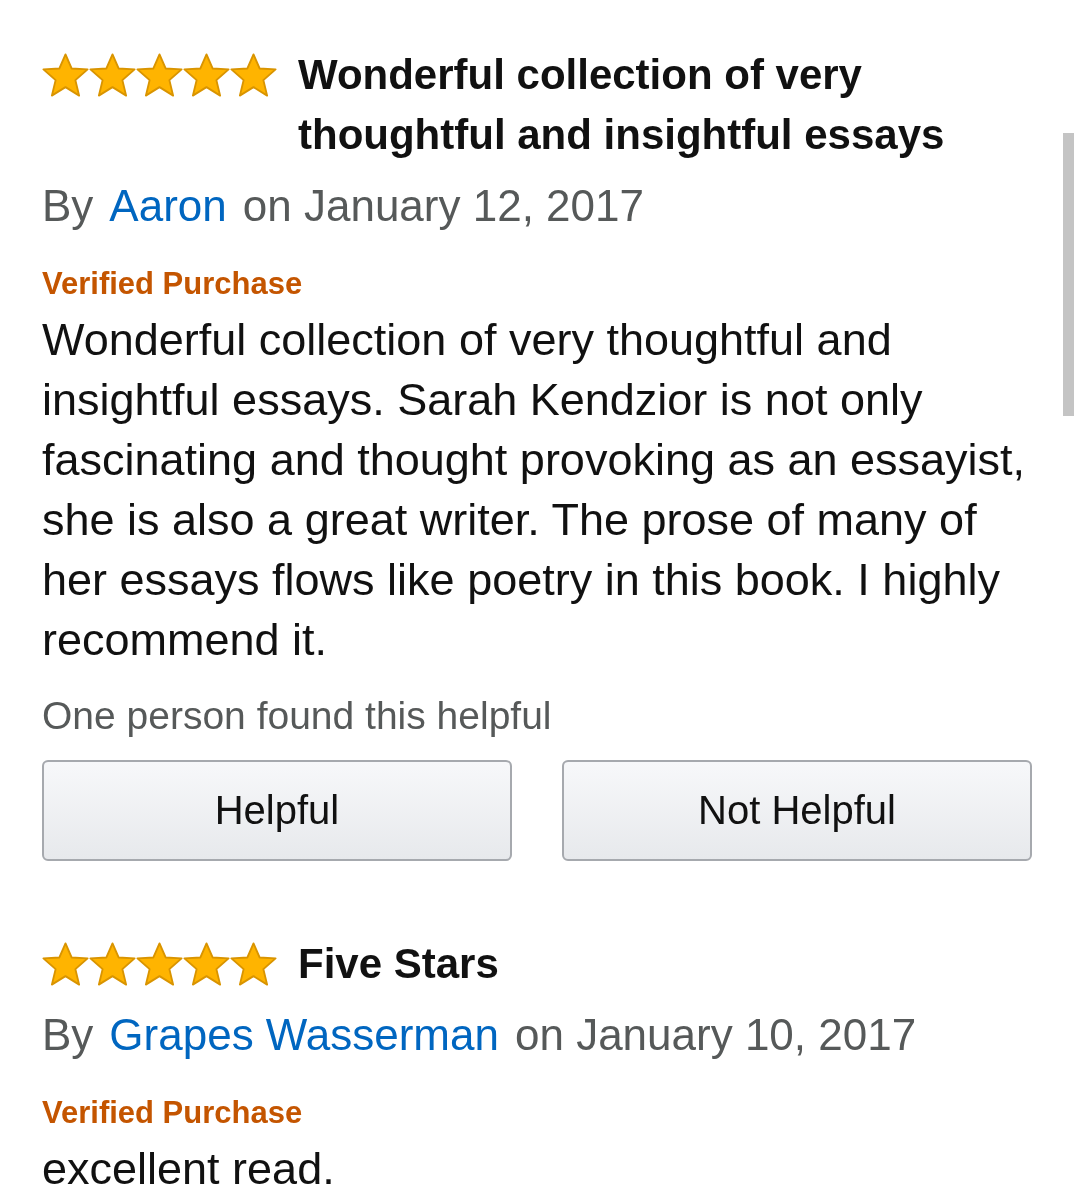  Describe the element at coordinates (398, 964) in the screenshot. I see `review-title: Five Stars` at that location.